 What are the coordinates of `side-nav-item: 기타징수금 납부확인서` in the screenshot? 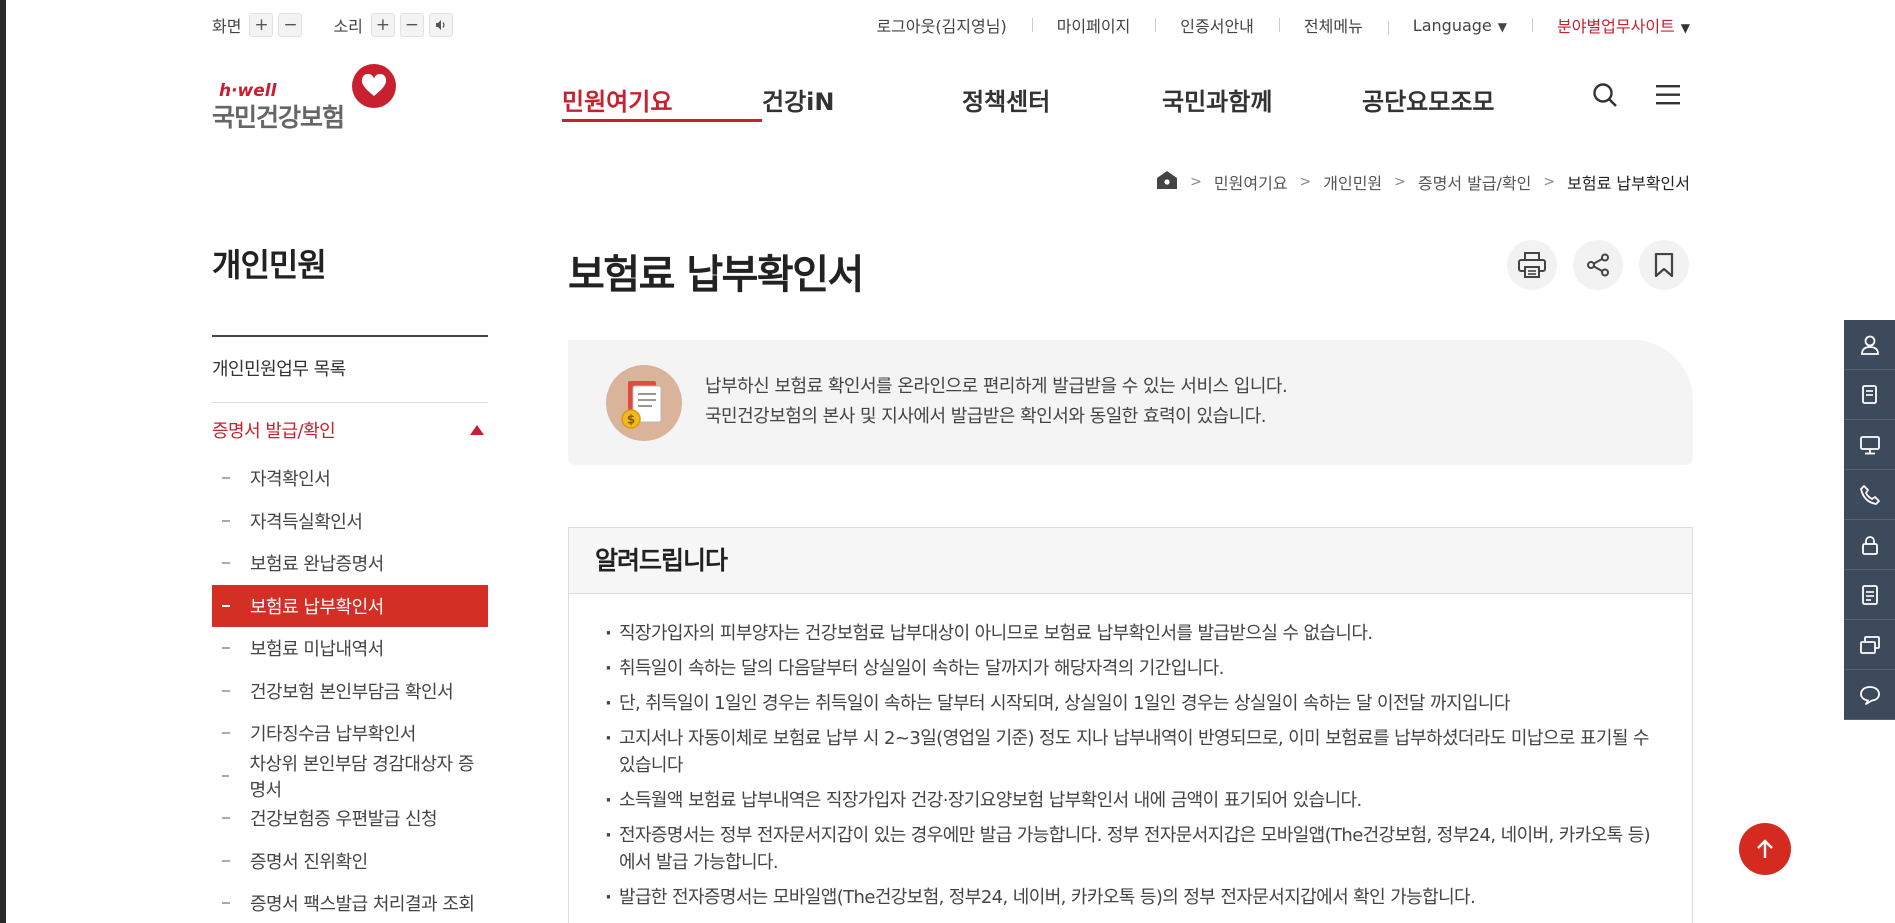 It's located at (350, 733).